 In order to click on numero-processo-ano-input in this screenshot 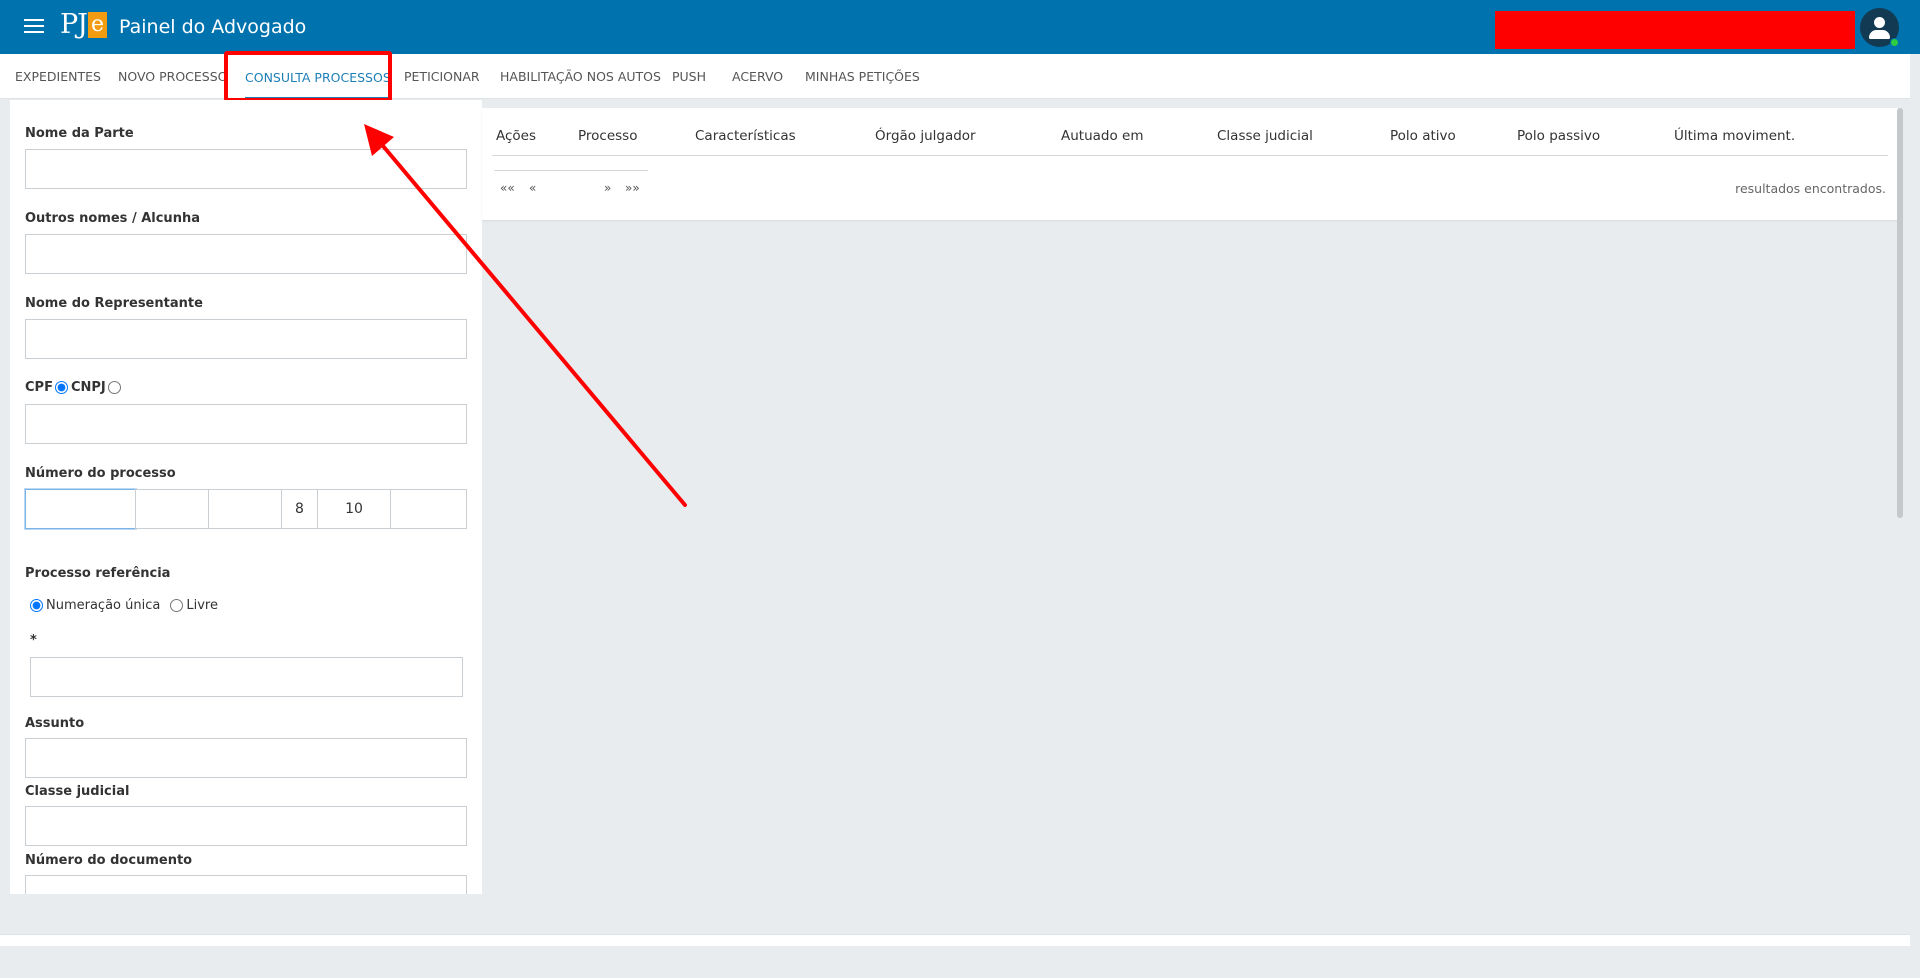, I will do `click(245, 509)`.